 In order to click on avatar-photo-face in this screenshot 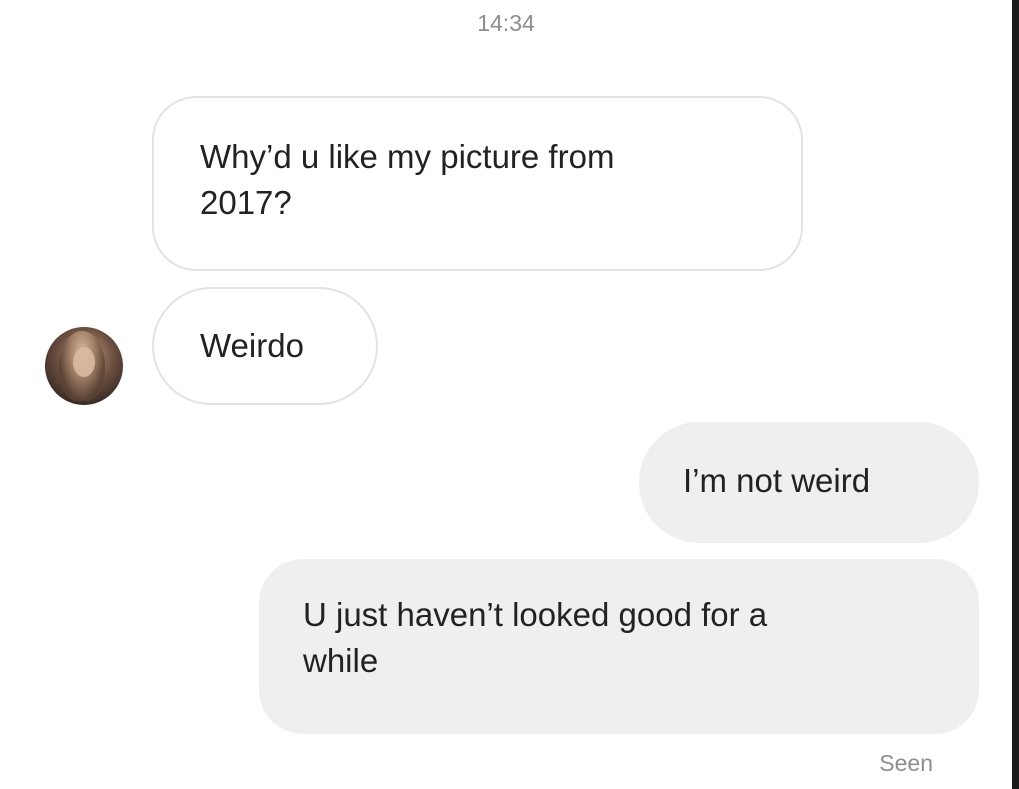, I will do `click(84, 362)`.